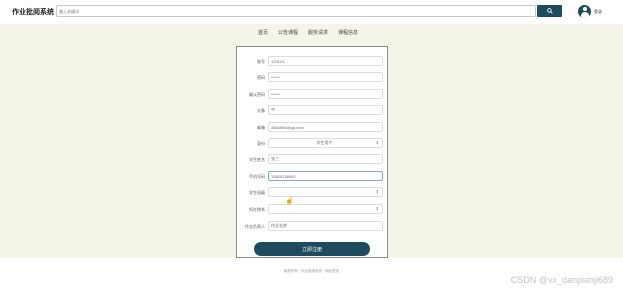  I want to click on field-label: 邮箱, so click(261, 127).